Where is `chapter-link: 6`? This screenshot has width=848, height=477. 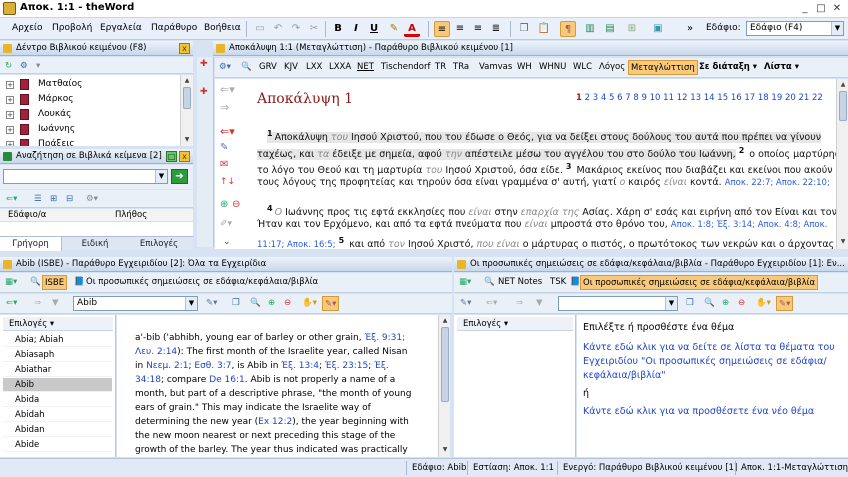
chapter-link: 6 is located at coordinates (619, 98).